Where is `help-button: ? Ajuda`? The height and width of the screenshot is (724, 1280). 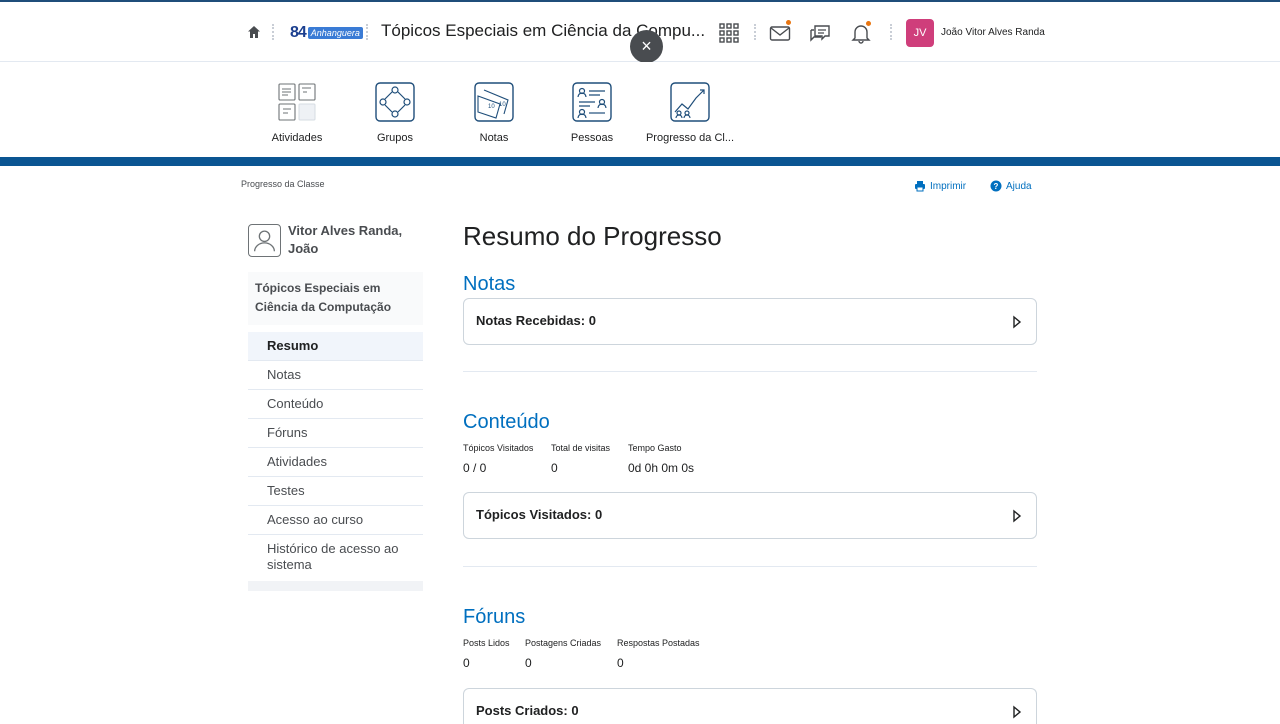
help-button: ? Ajuda is located at coordinates (1011, 186).